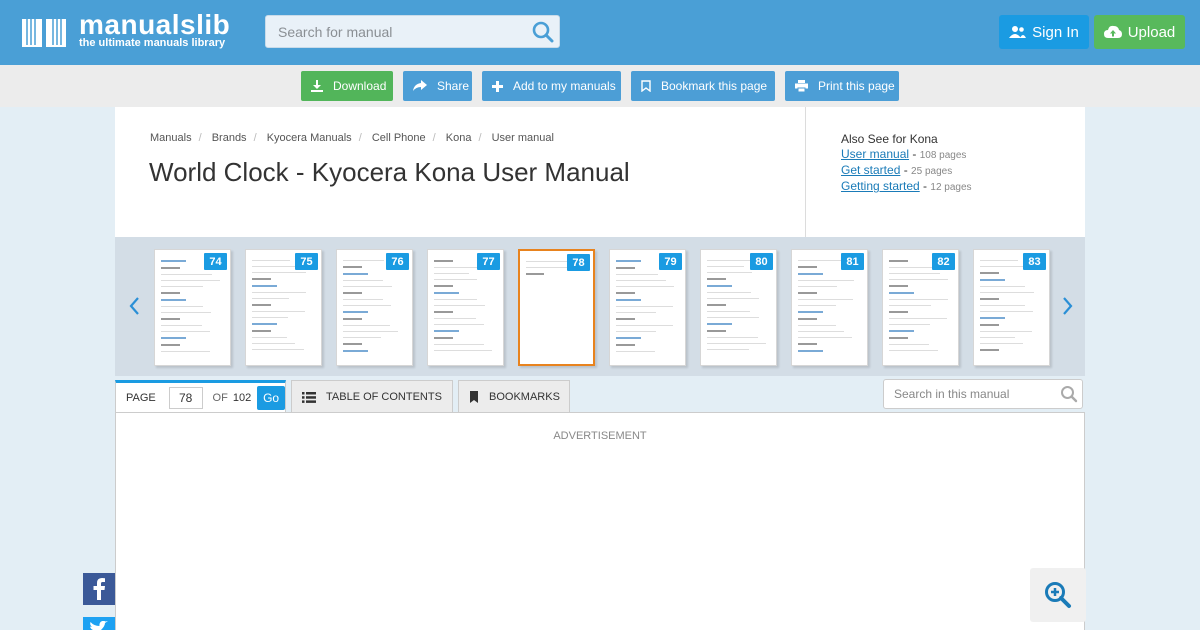 This screenshot has width=1200, height=630. What do you see at coordinates (969, 394) in the screenshot?
I see `search-in-manual-input` at bounding box center [969, 394].